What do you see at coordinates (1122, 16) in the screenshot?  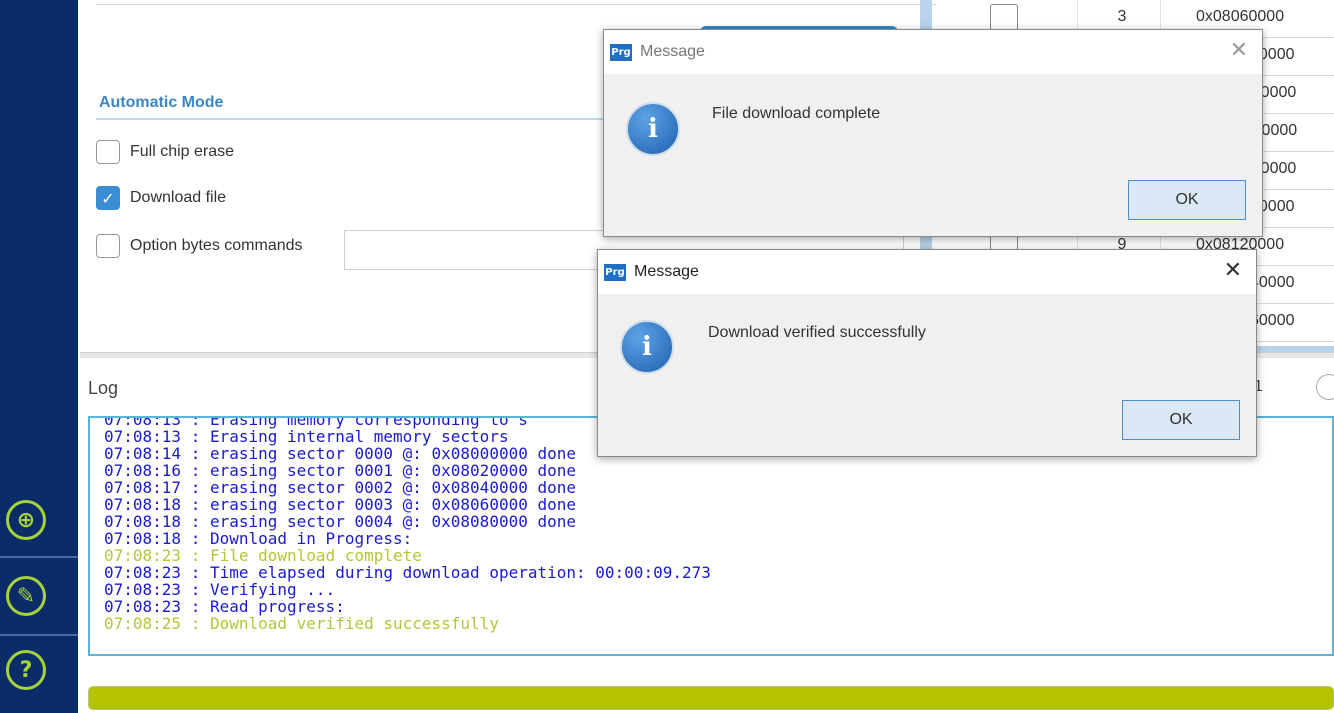 I see `sector-index: 3` at bounding box center [1122, 16].